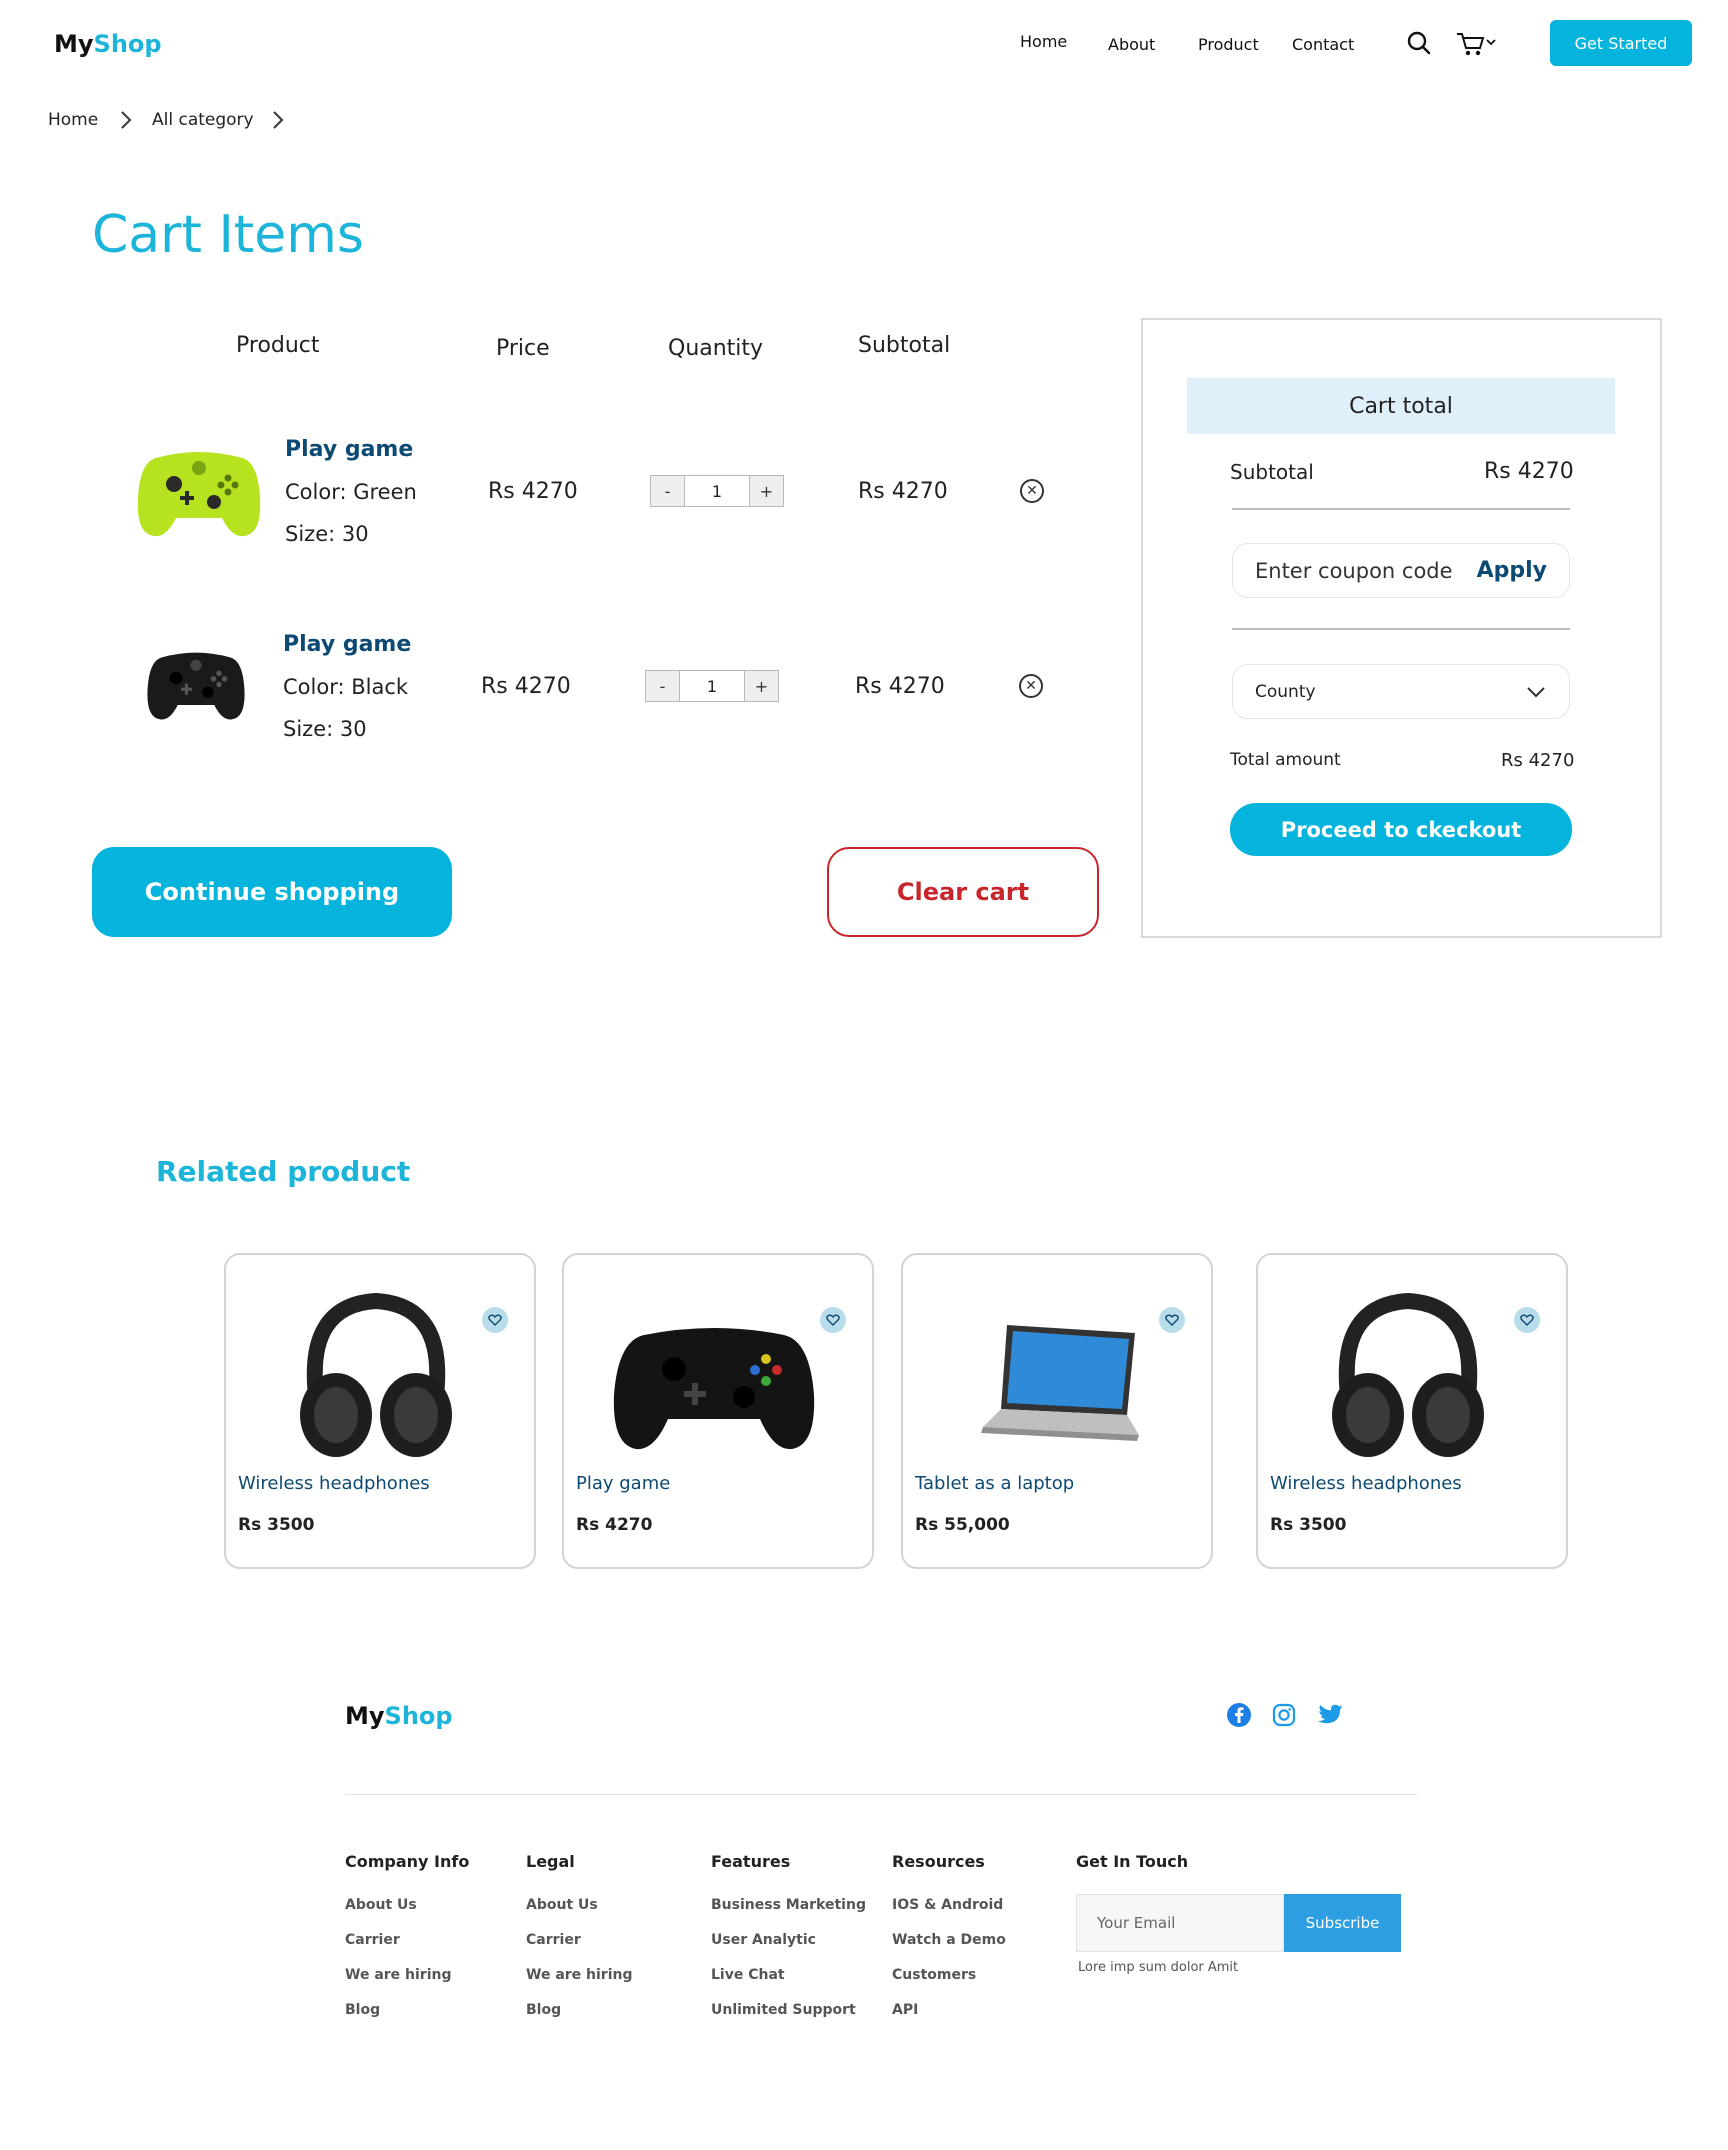  Describe the element at coordinates (272, 892) in the screenshot. I see `continue-shopping-button: Continue shopping` at that location.